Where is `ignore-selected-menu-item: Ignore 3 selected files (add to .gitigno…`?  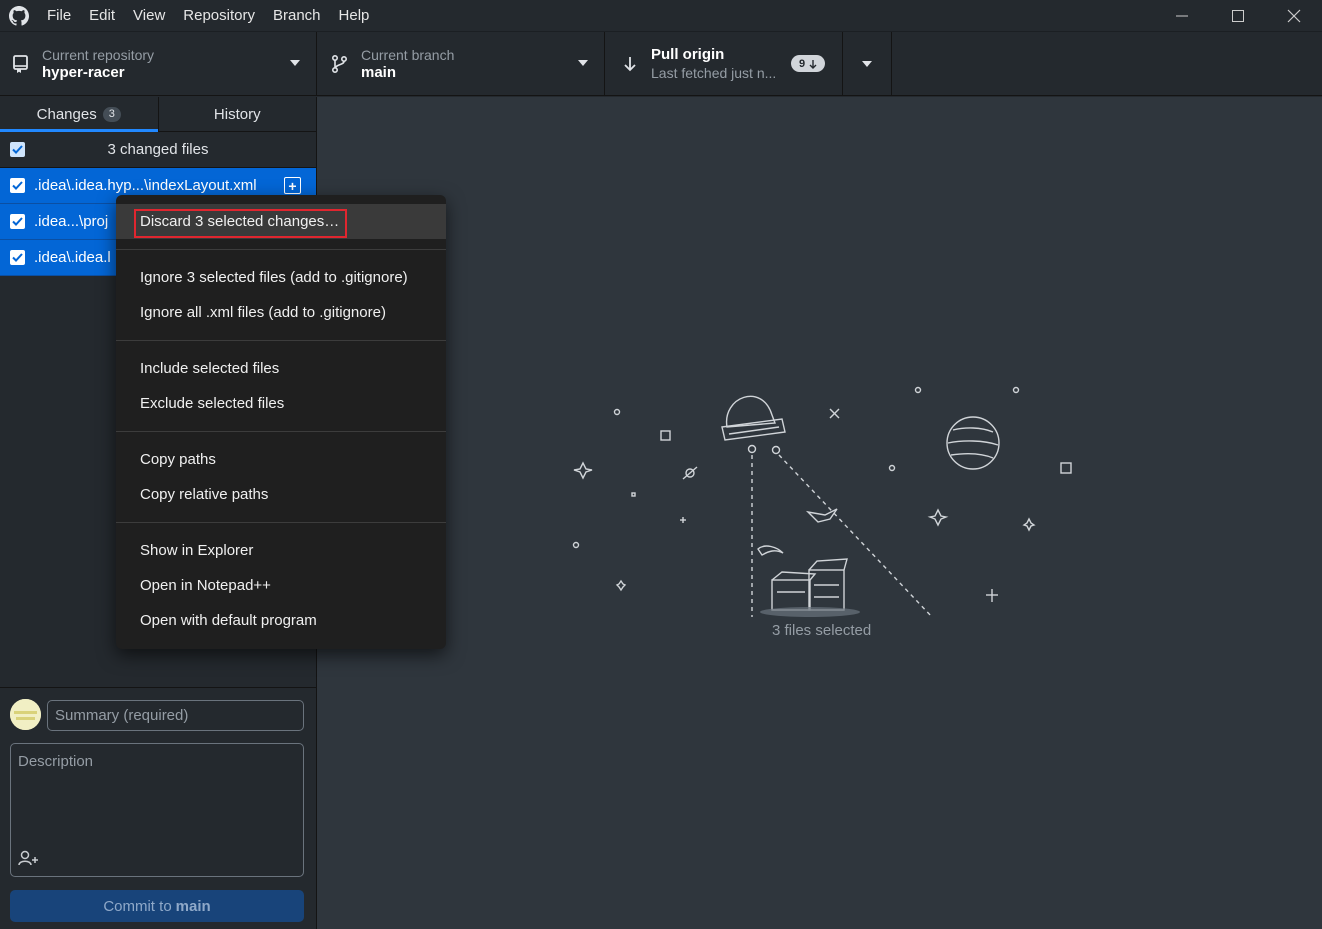 ignore-selected-menu-item: Ignore 3 selected files (add to .gitigno… is located at coordinates (281, 277).